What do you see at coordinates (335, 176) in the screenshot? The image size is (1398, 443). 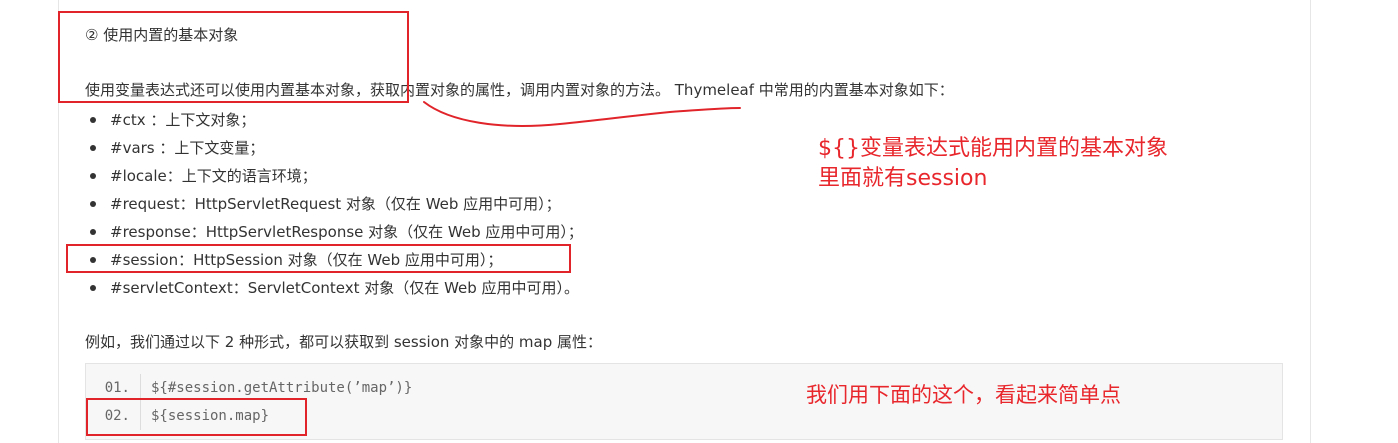 I see `list-item: #locale：上下文的语言环境；` at bounding box center [335, 176].